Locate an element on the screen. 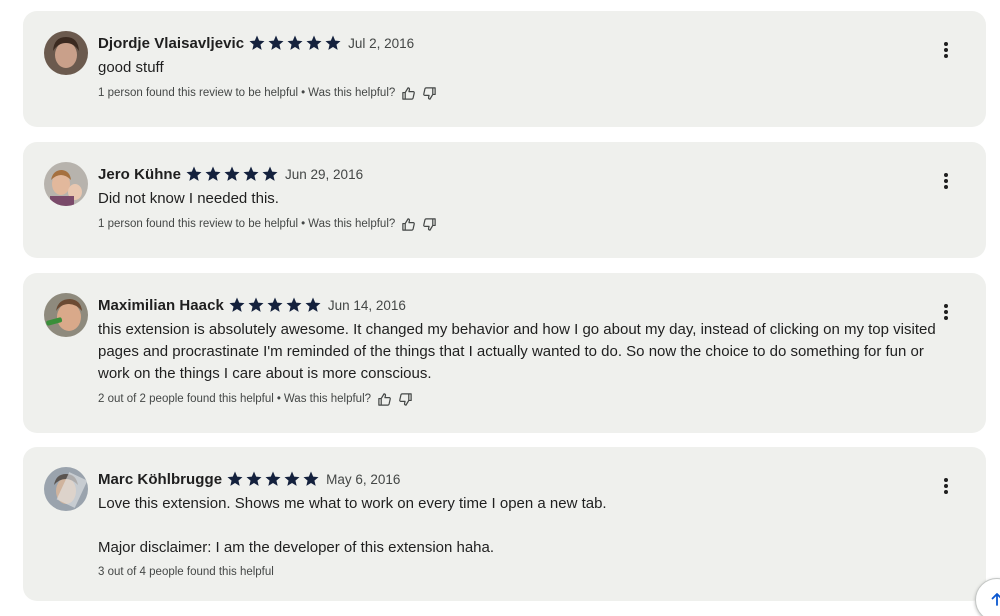 The image size is (1000, 616). review-header: Jero Kühne Jun 29, 2016 is located at coordinates (230, 174).